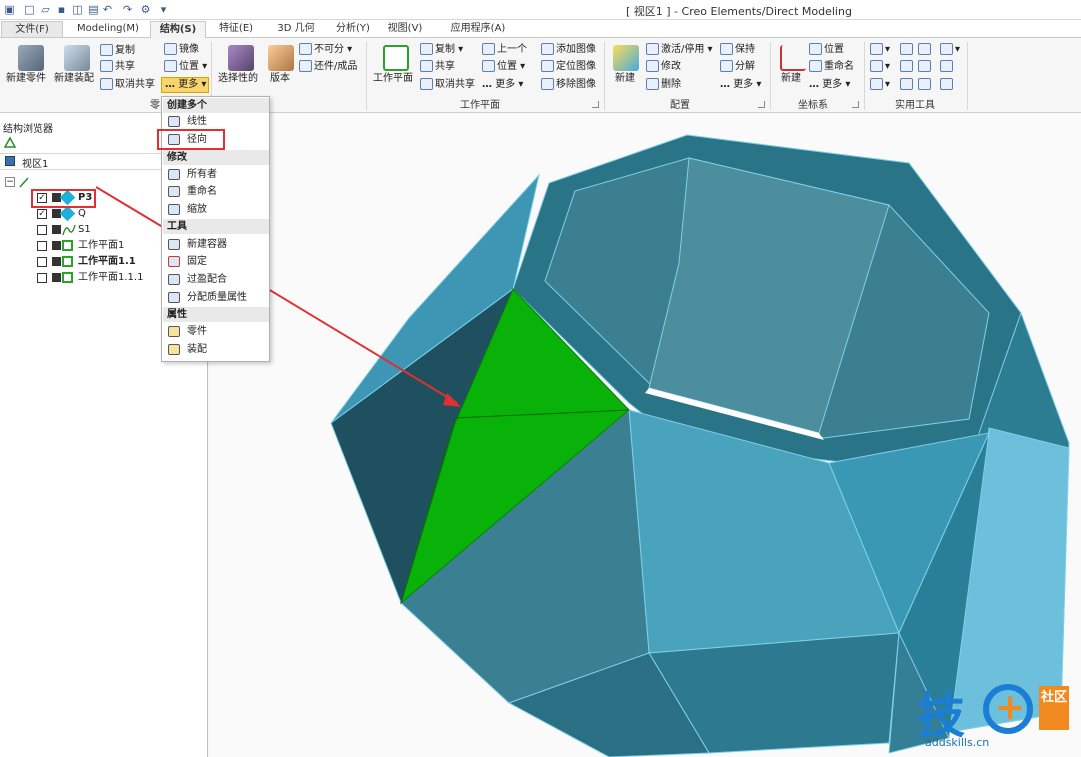  Describe the element at coordinates (82, 213) in the screenshot. I see `tree-item-label: Q` at that location.